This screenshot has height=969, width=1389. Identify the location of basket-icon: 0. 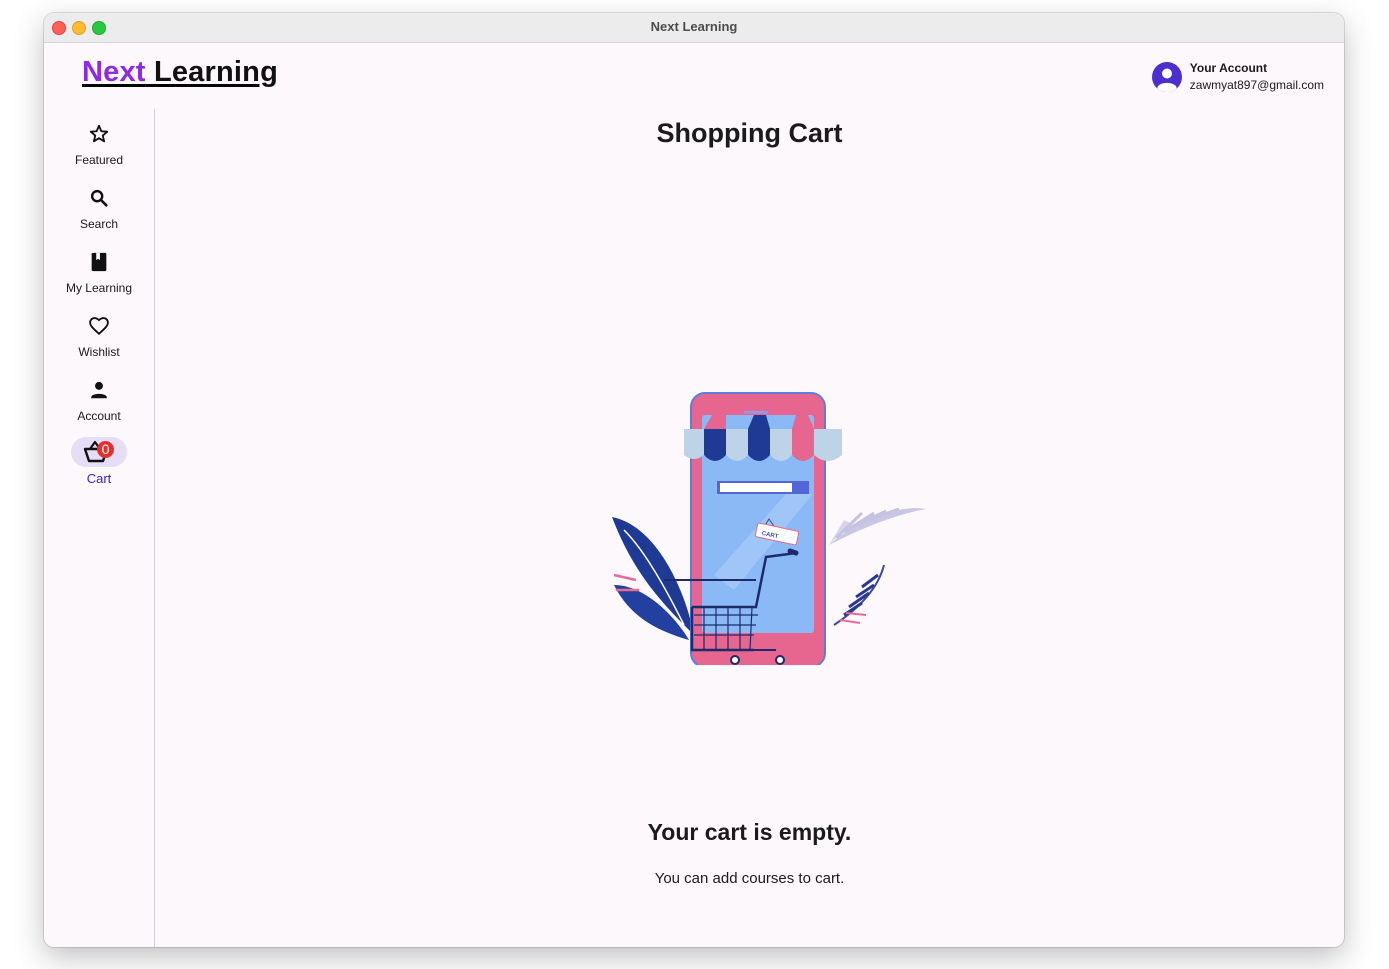
(99, 452).